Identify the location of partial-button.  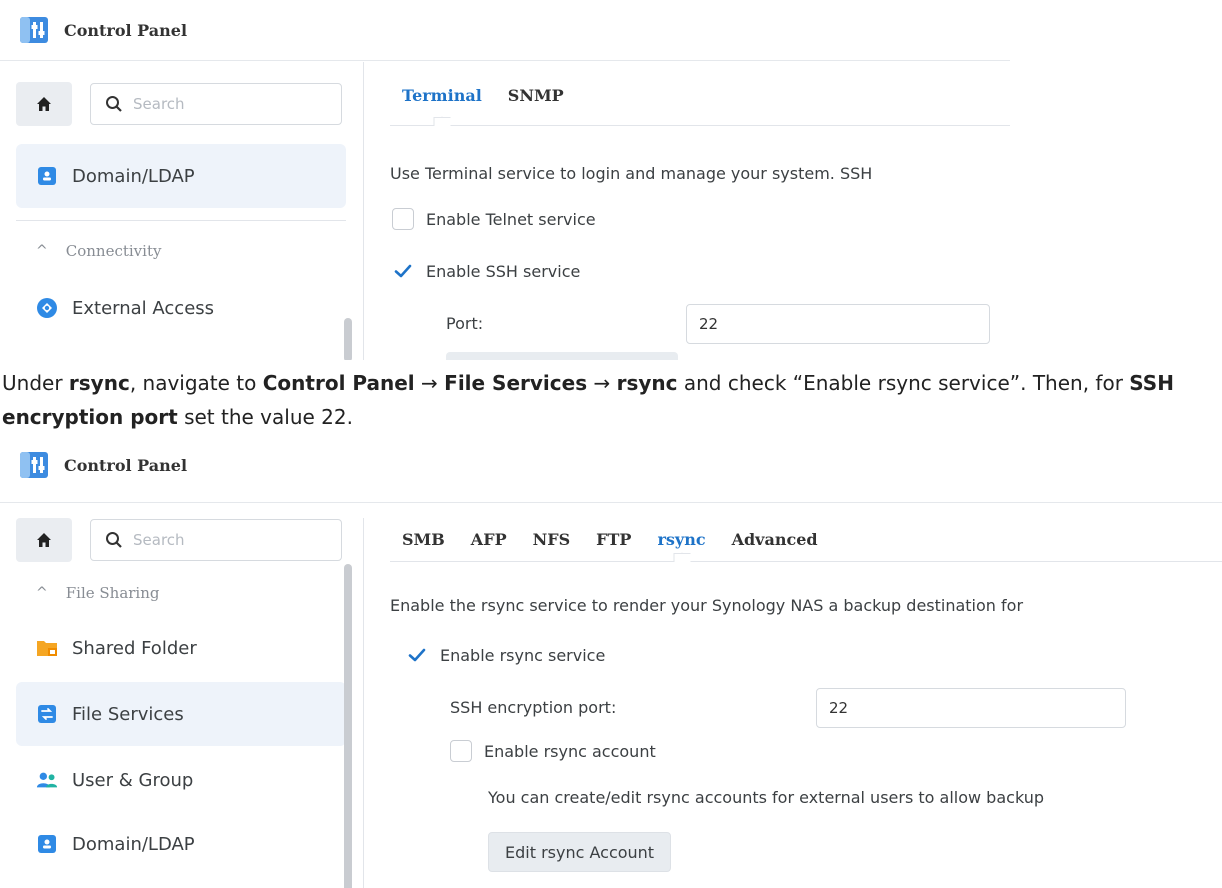
(562, 356).